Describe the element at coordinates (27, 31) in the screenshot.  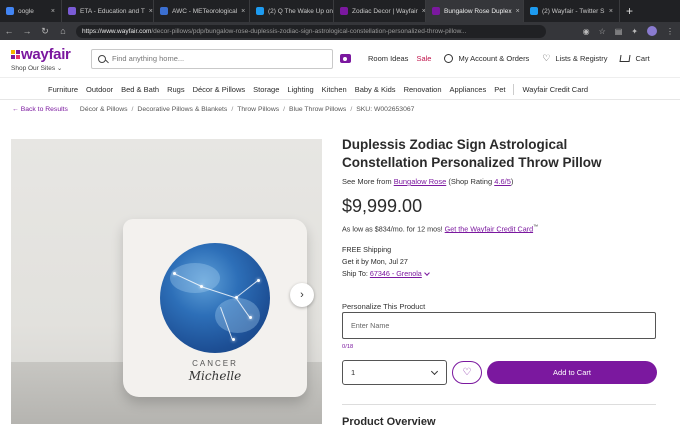
I see `forward-arrow-icon: →` at that location.